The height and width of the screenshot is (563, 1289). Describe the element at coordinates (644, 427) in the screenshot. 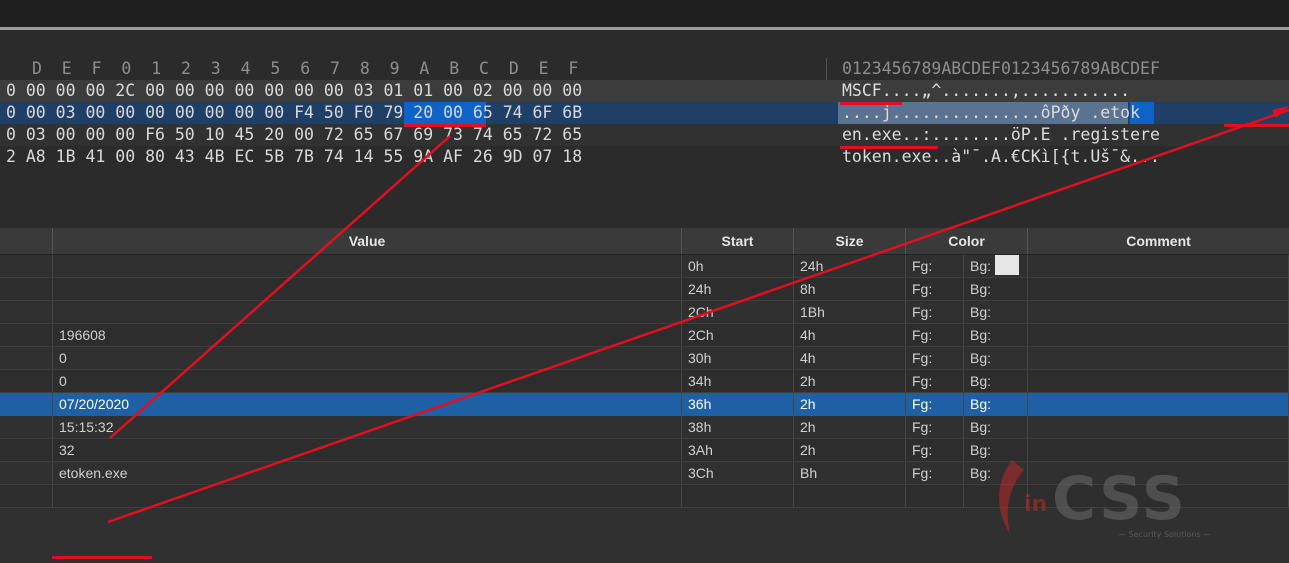

I see `table-row: 15:15:32 38h 2h Fg: Bg:` at that location.